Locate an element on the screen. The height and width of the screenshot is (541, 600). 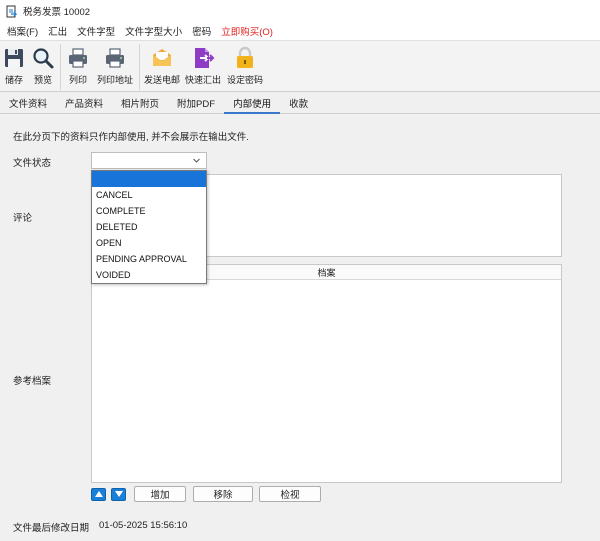
save-button: 储存 is located at coordinates (14, 66).